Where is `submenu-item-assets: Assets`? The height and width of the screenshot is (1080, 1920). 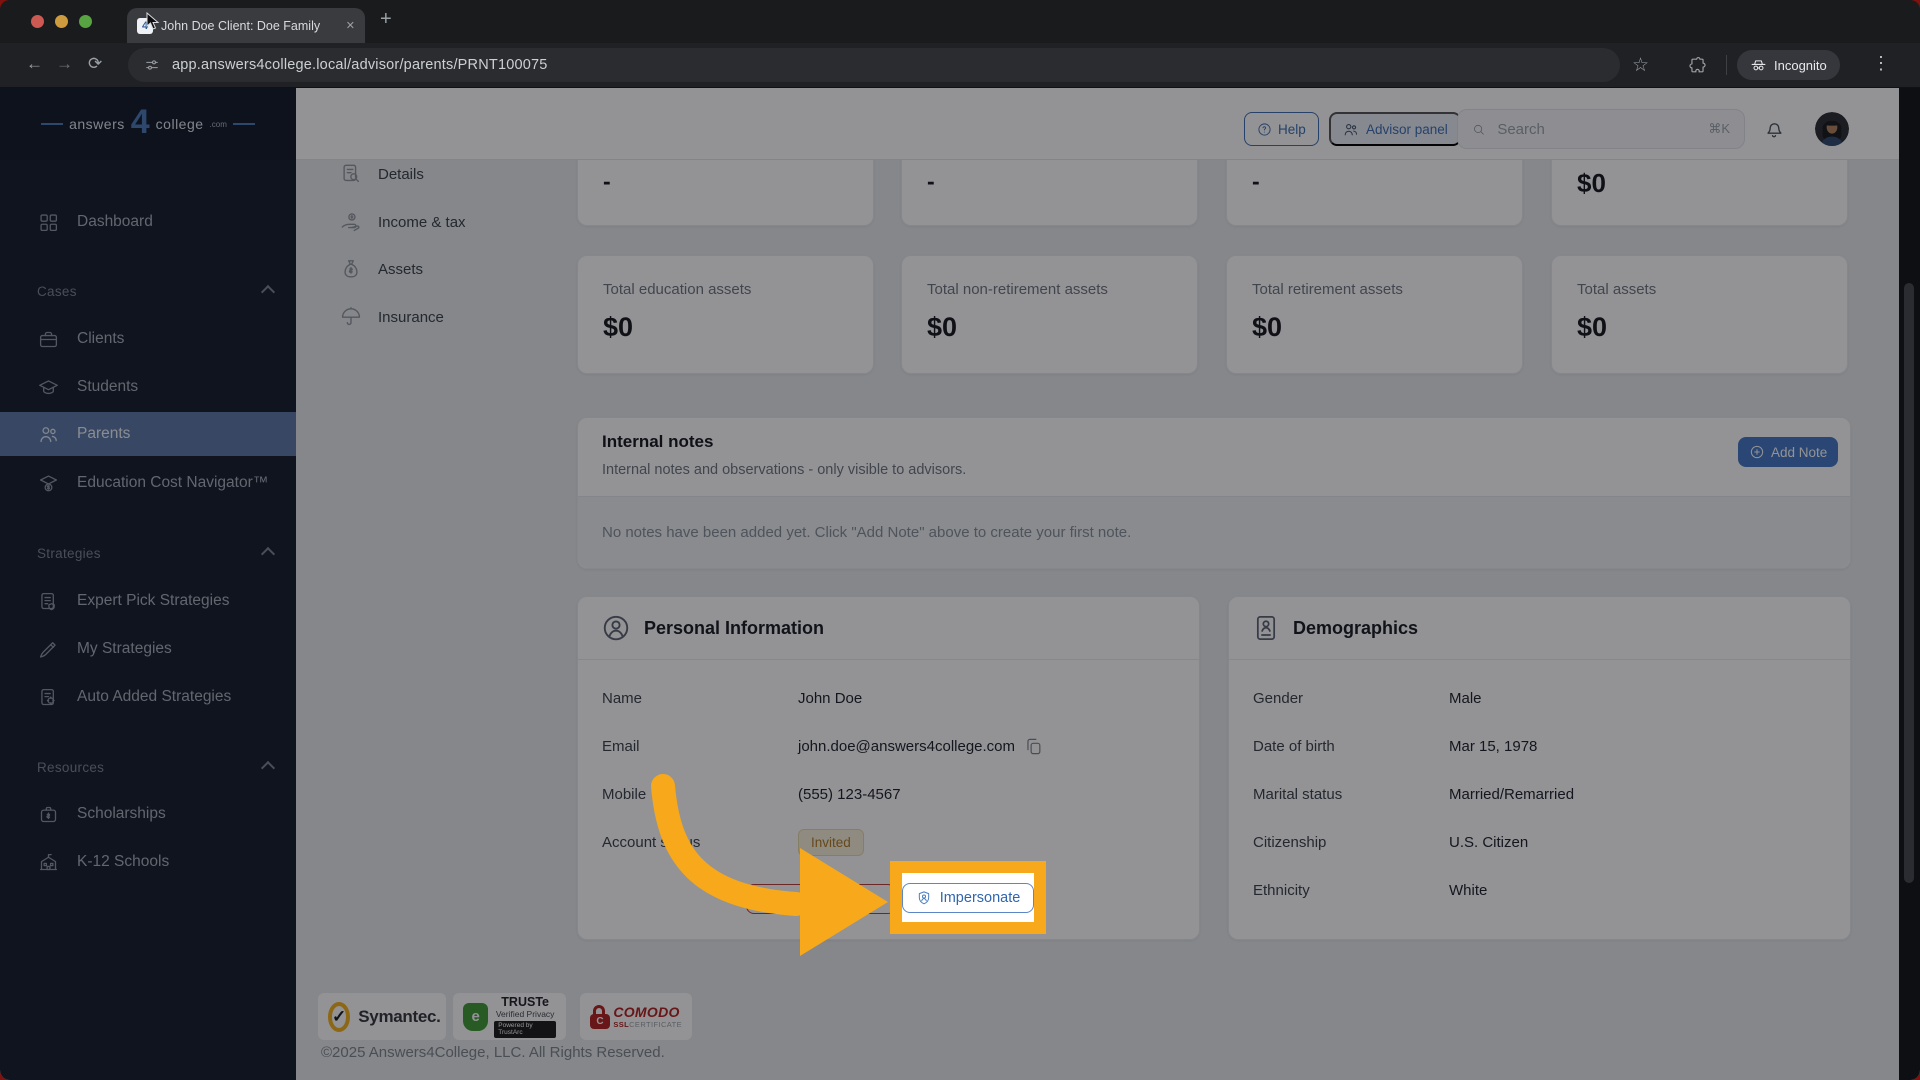 submenu-item-assets: Assets is located at coordinates (445, 269).